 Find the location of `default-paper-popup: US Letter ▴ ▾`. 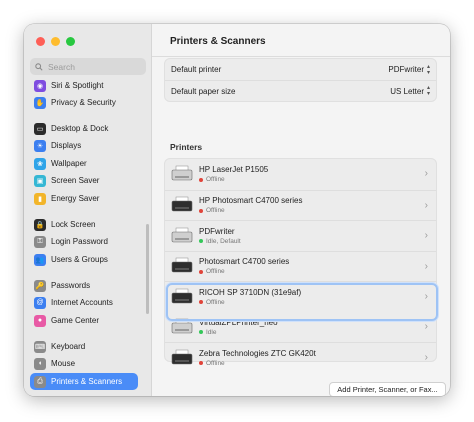

default-paper-popup: US Letter ▴ ▾ is located at coordinates (410, 91).